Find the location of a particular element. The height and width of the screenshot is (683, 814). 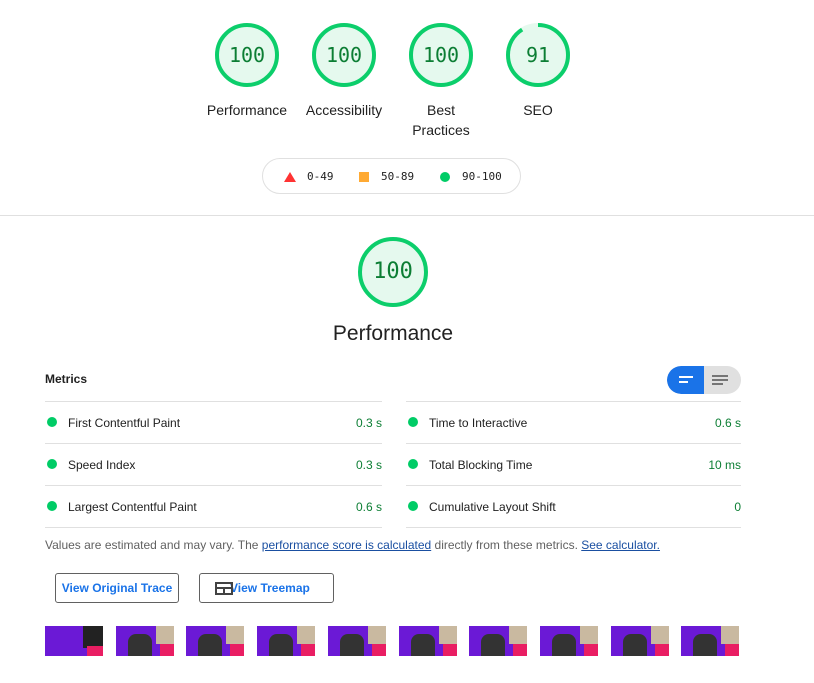

gauge-seo: 91 SEO is located at coordinates (538, 71).